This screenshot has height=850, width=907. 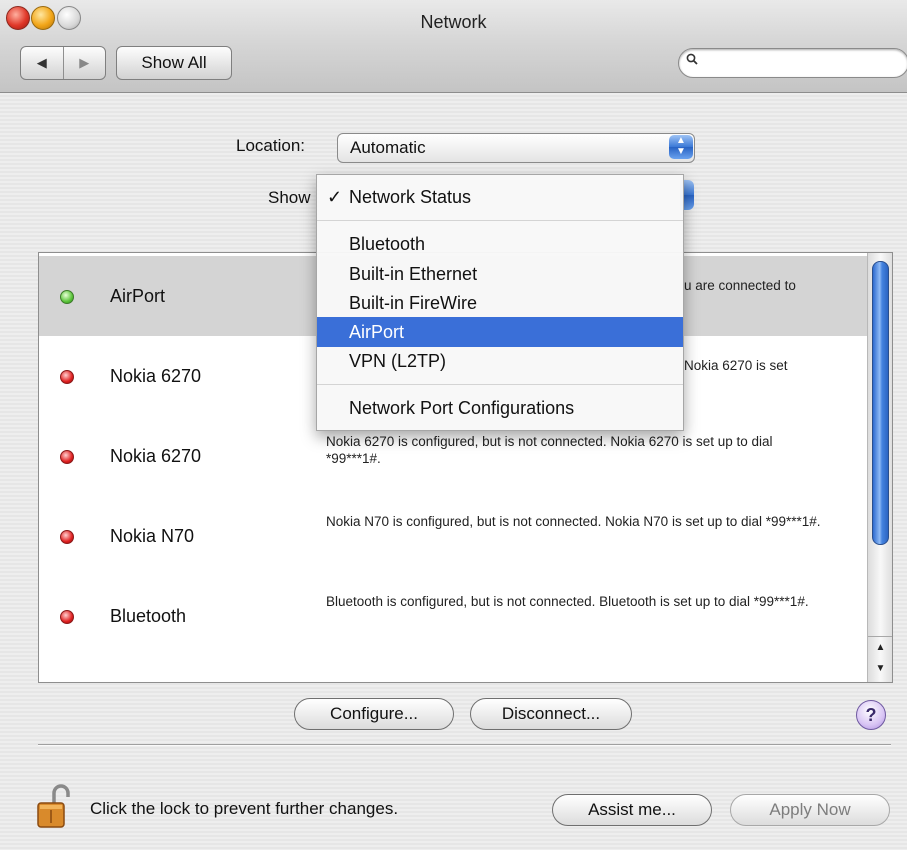 I want to click on back-arrow-icon: ◀, so click(x=41, y=62).